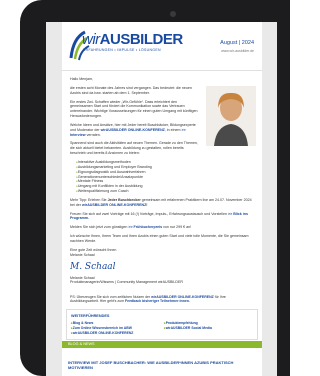 This screenshot has height=376, width=320. What do you see at coordinates (132, 39) in the screenshot?
I see `brand-logo-text: wirAUSBILDER` at bounding box center [132, 39].